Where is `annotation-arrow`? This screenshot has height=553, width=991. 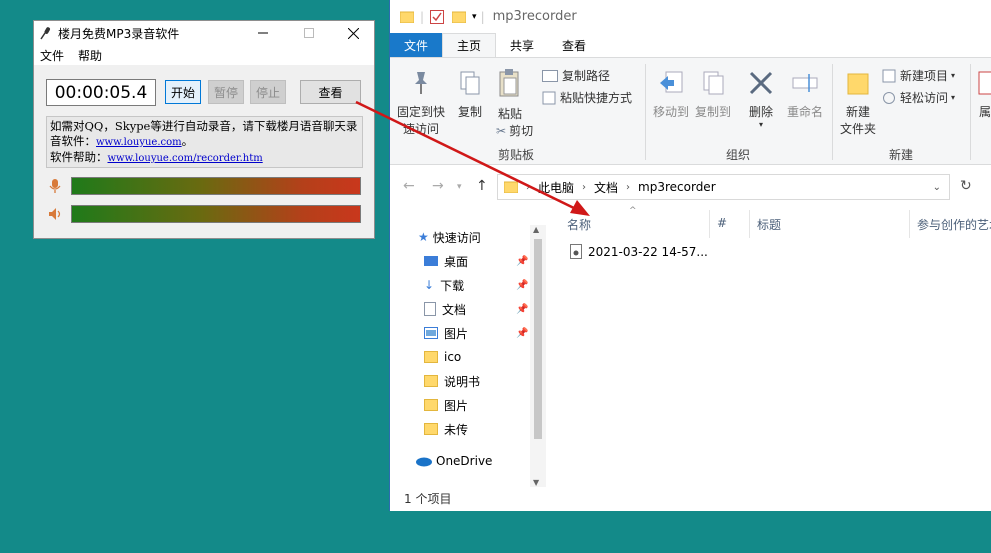
annotation-arrow is located at coordinates (472, 158).